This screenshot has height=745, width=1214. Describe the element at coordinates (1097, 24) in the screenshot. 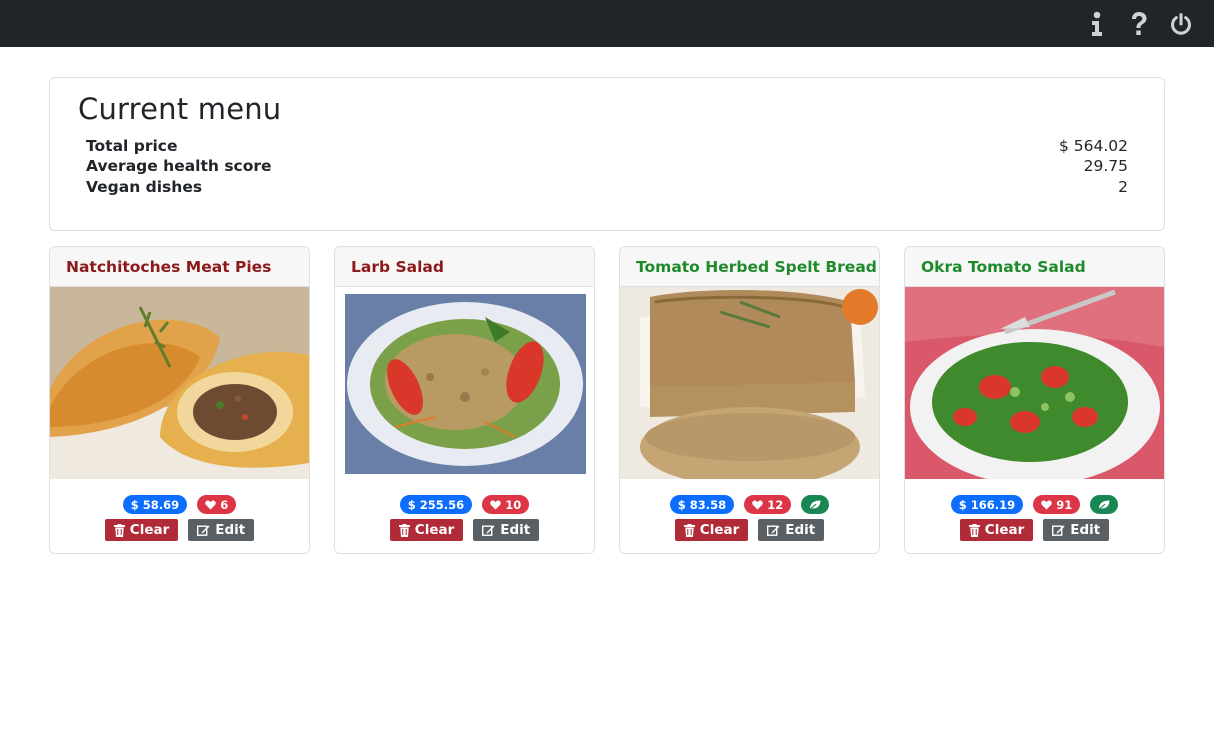

I see `info-icon` at that location.